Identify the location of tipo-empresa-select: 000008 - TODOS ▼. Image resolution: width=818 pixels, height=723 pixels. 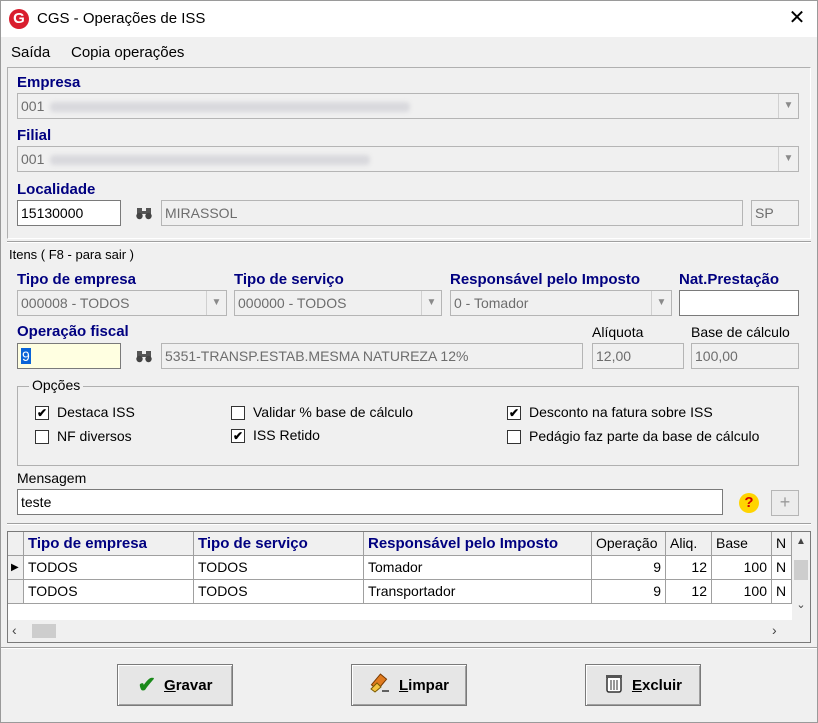
(122, 303).